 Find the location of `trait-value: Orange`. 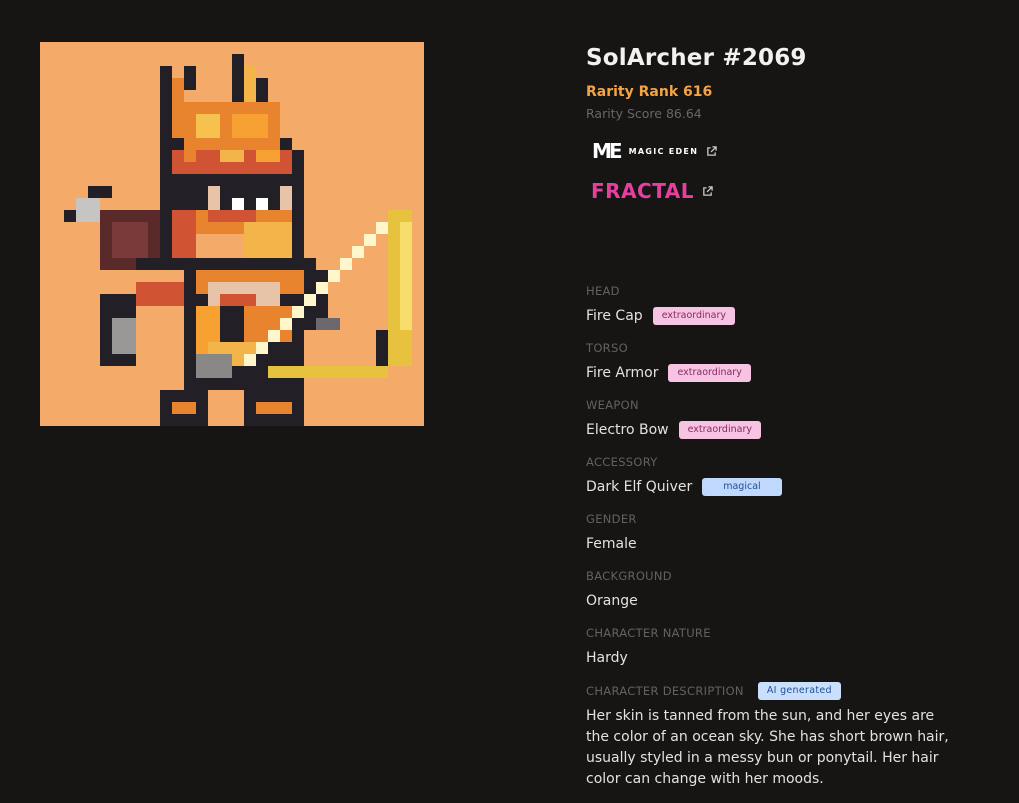

trait-value: Orange is located at coordinates (612, 601).